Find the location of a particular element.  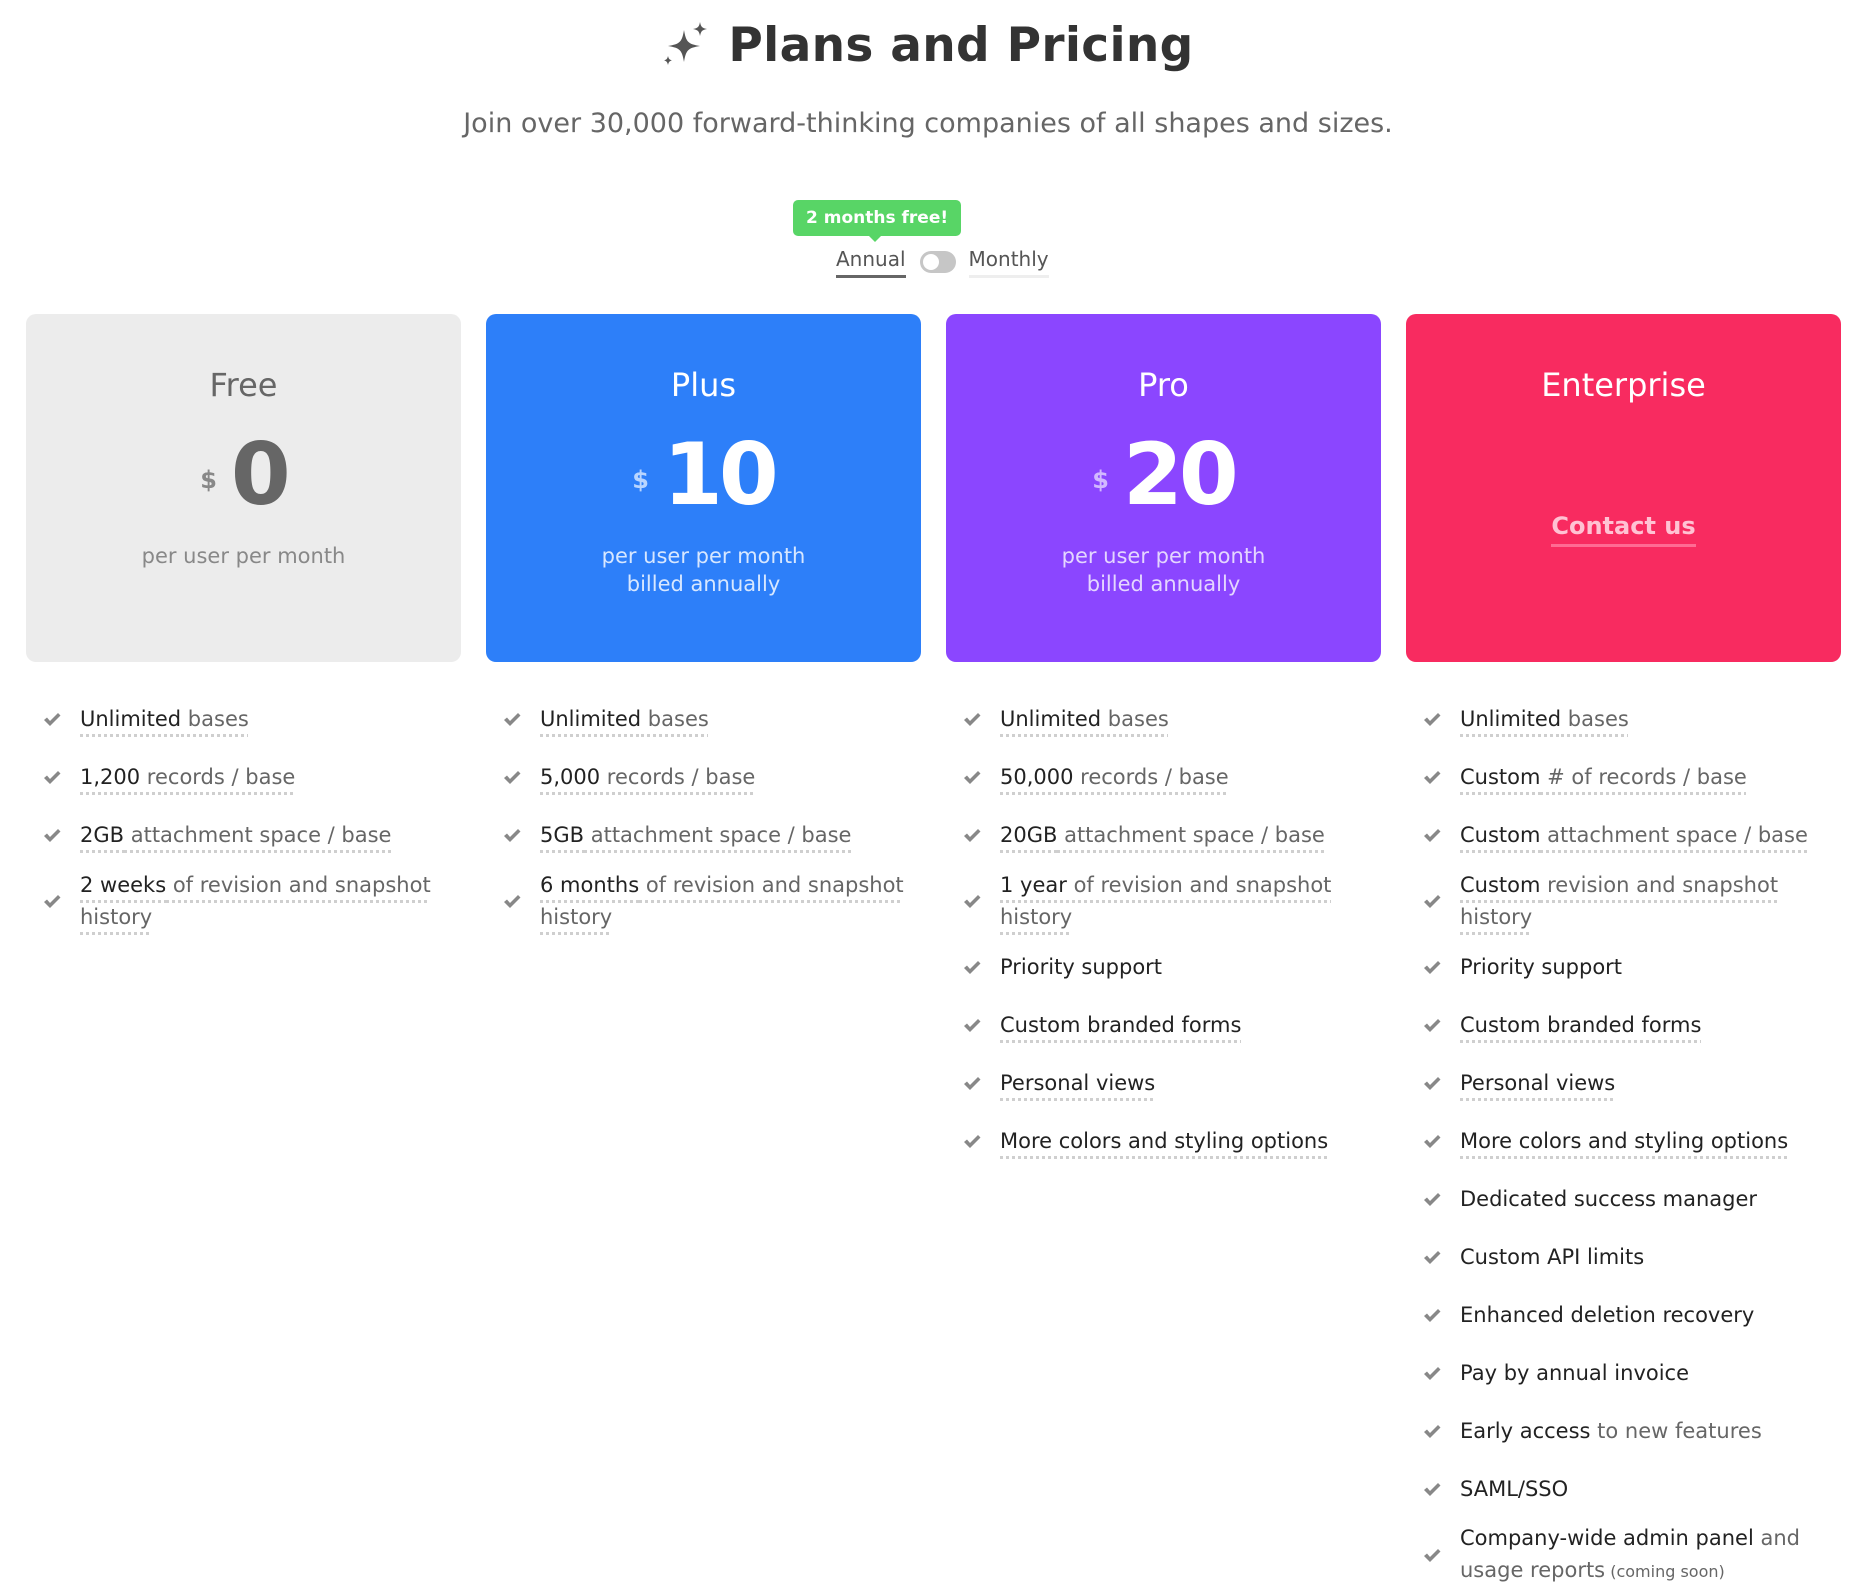

billing-monthly-option: Monthly is located at coordinates (1008, 262).